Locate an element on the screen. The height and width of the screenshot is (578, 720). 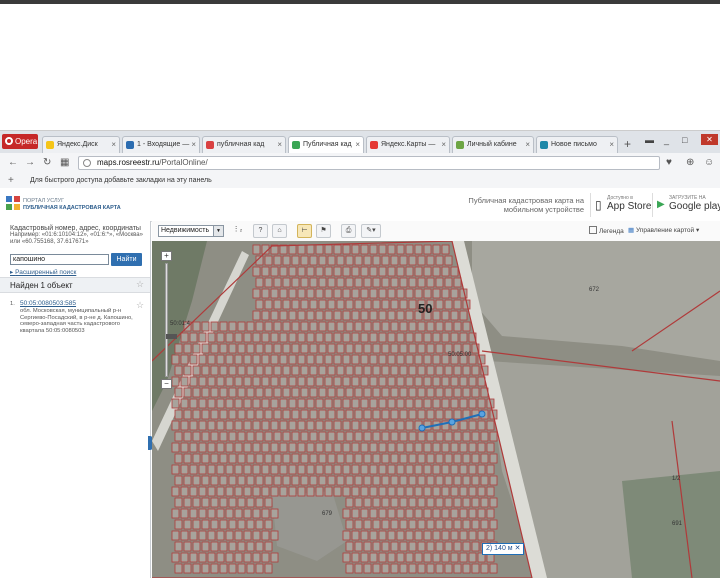
logo-line-2: ПУБЛИЧНАЯ КАДАСТРОВАЯ КАРТА is located at coordinates (72, 208).